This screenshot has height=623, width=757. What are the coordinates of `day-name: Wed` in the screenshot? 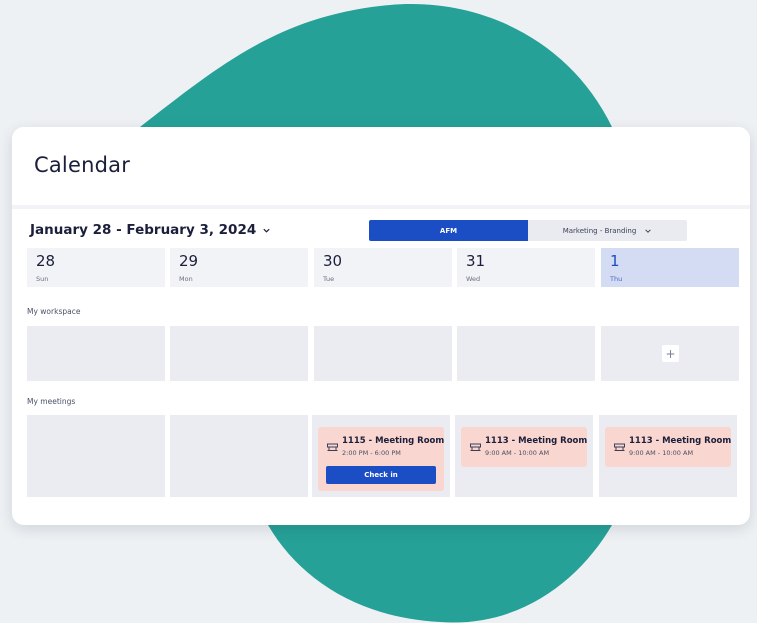 It's located at (473, 279).